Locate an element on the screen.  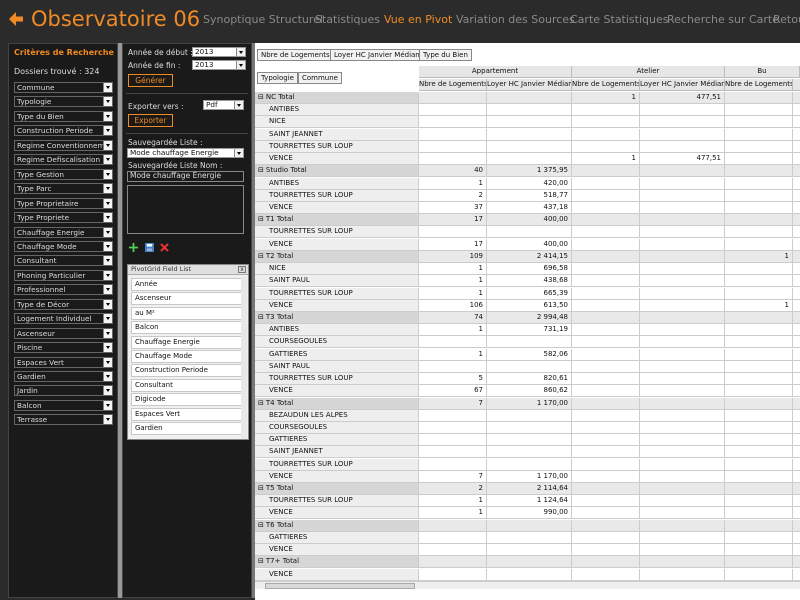
delete-icon is located at coordinates (164, 247).